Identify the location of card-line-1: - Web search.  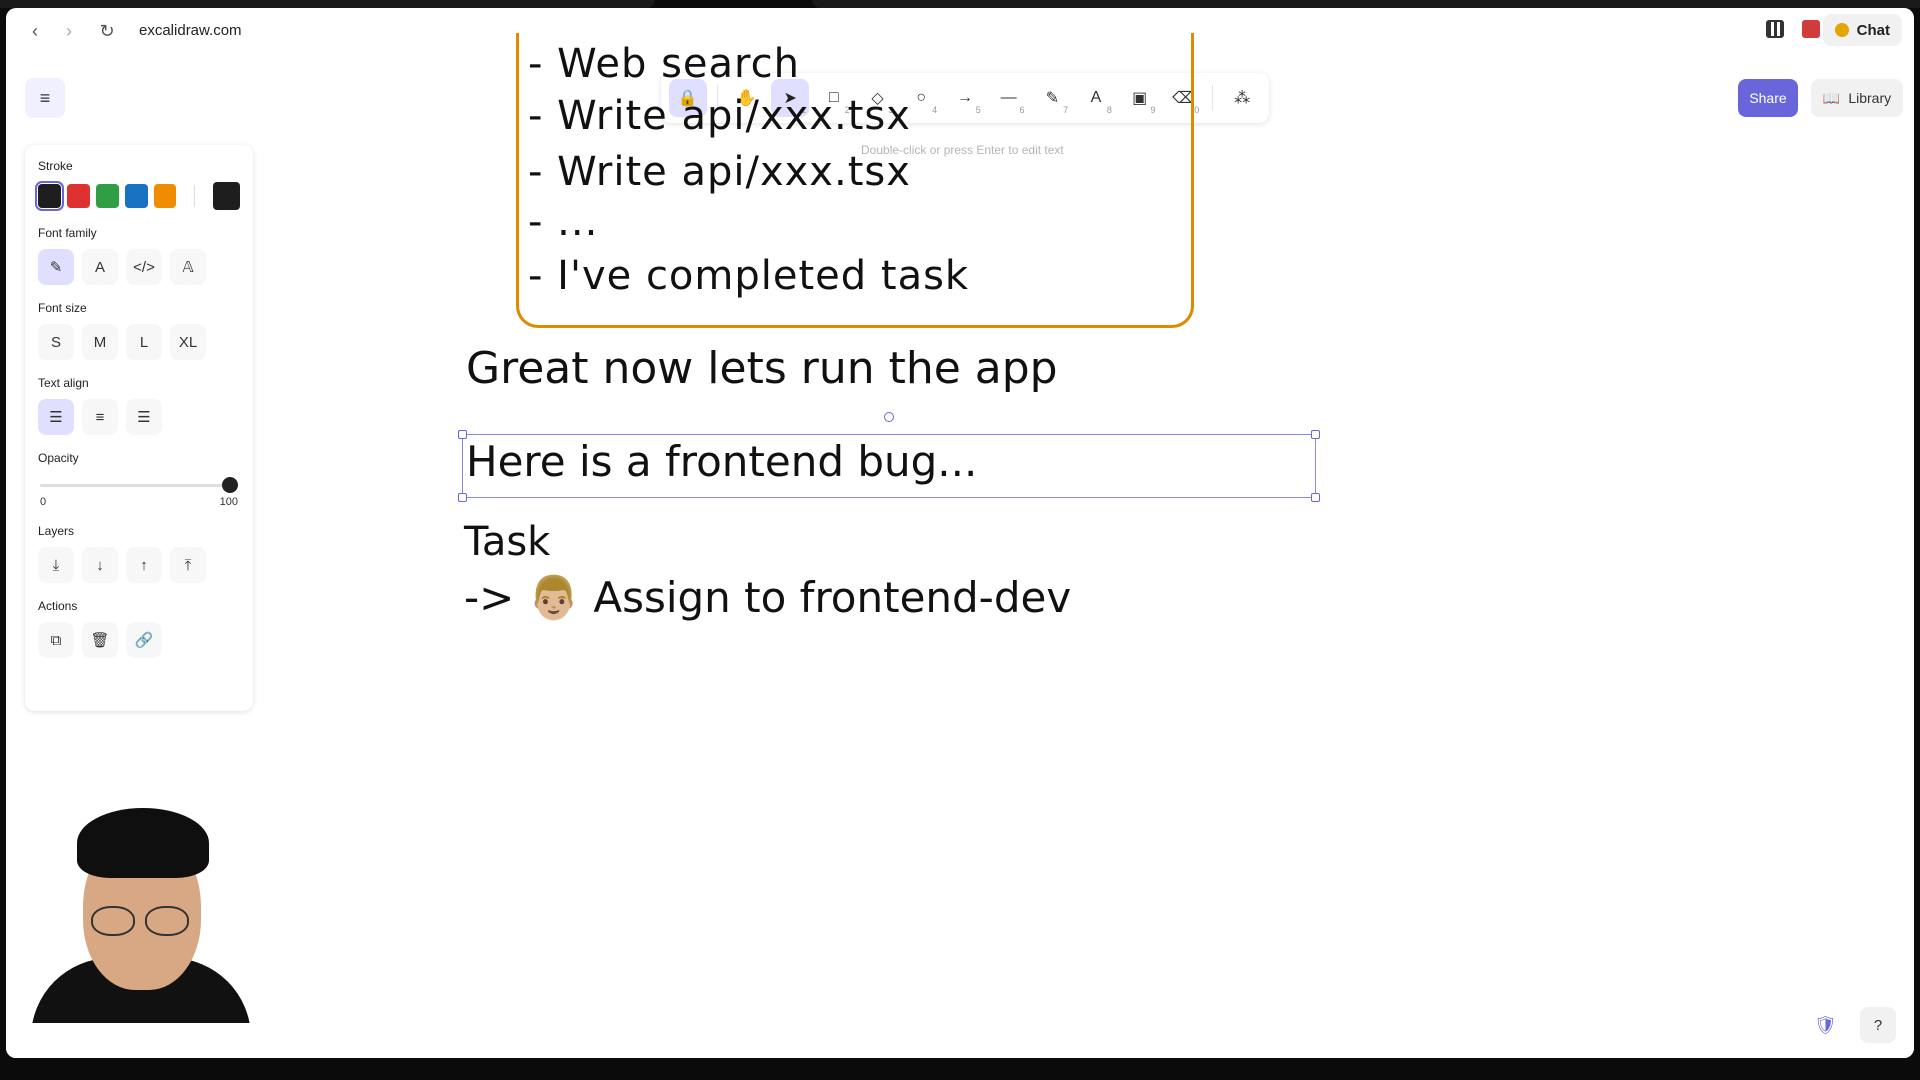
(664, 64).